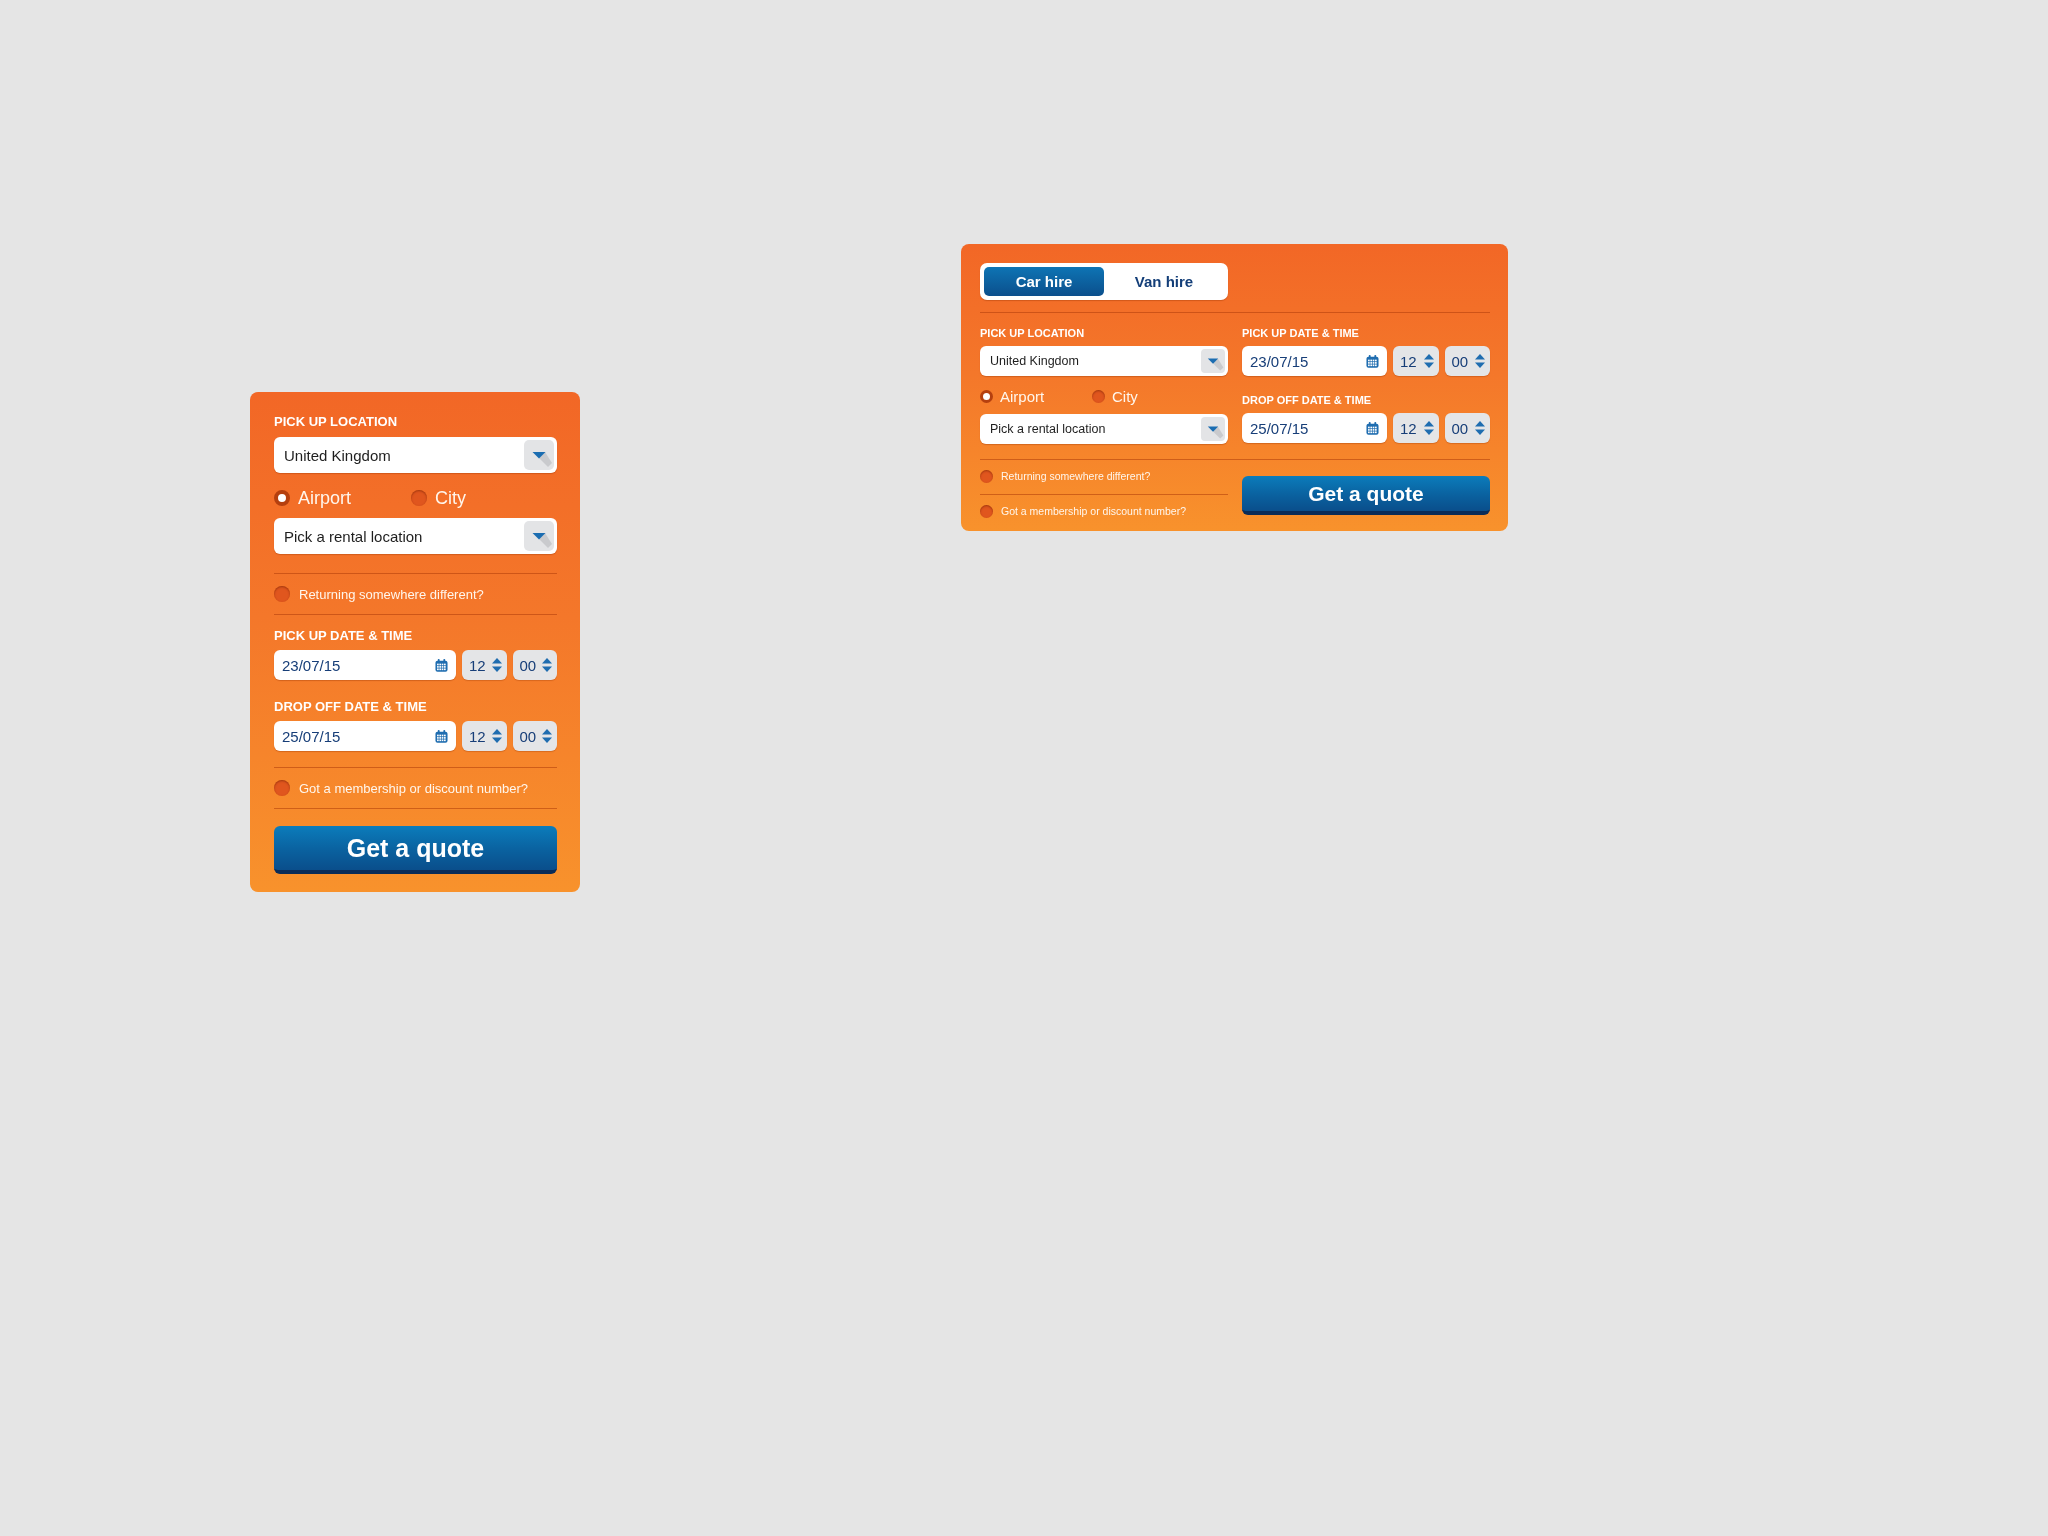 Image resolution: width=2048 pixels, height=1536 pixels. I want to click on tab: Van hire, so click(1164, 281).